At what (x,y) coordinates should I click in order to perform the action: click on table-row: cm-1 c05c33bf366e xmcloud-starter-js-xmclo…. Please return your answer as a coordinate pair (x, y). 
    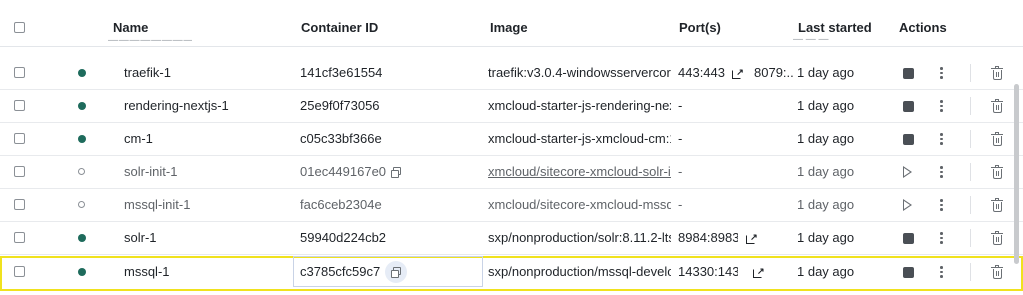
    Looking at the image, I should click on (511, 139).